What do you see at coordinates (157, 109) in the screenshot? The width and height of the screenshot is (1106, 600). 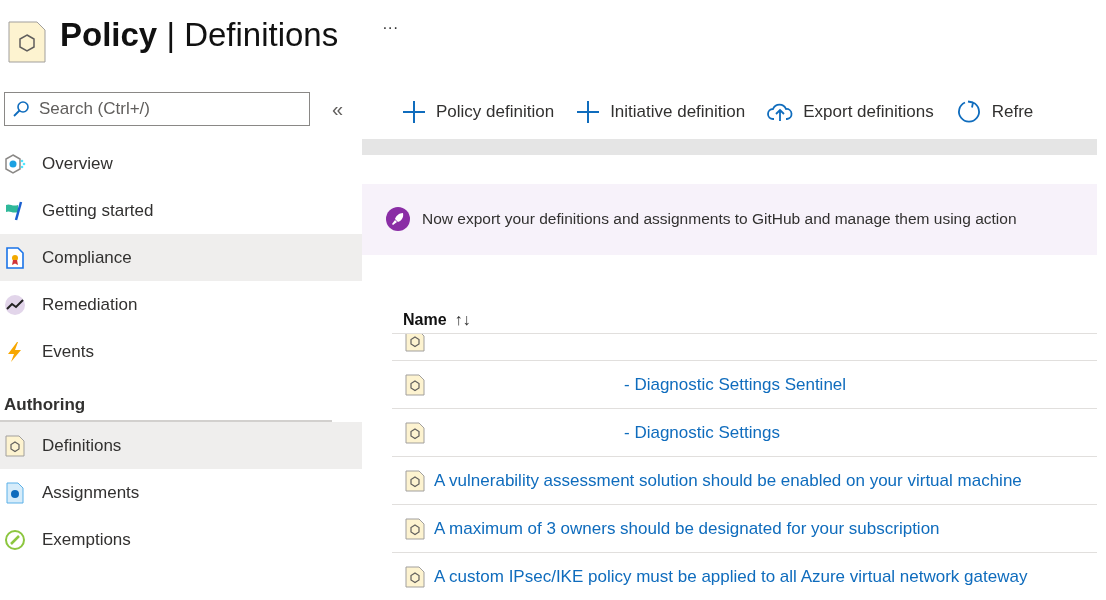 I see `search-field: Search (Ctrl+/)` at bounding box center [157, 109].